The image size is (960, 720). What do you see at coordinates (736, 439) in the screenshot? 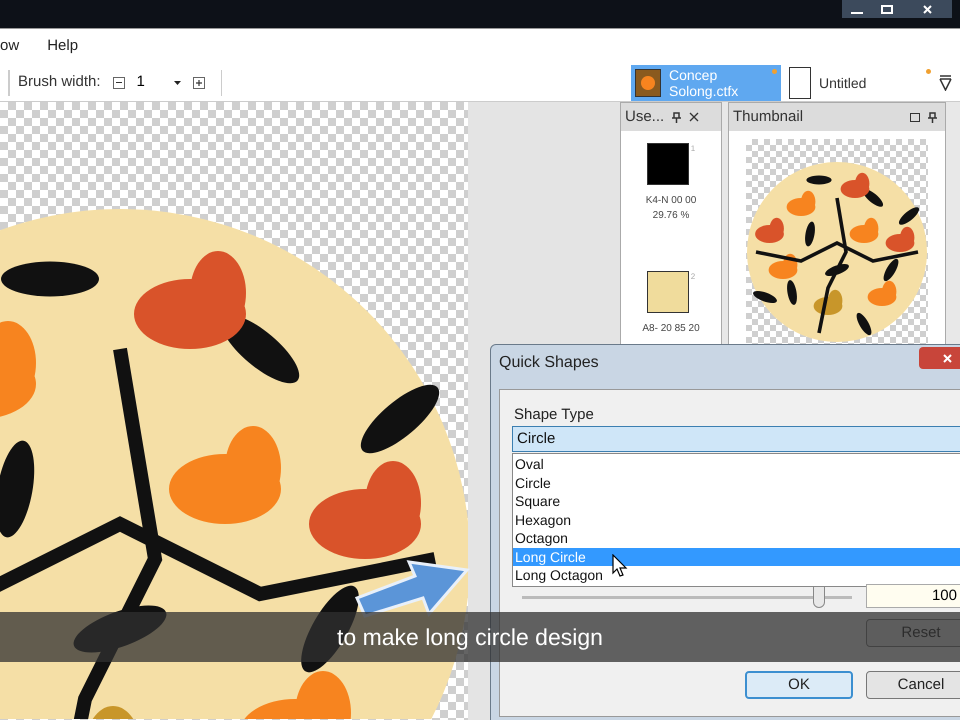
I see `shape-type-dropdown: Circle` at bounding box center [736, 439].